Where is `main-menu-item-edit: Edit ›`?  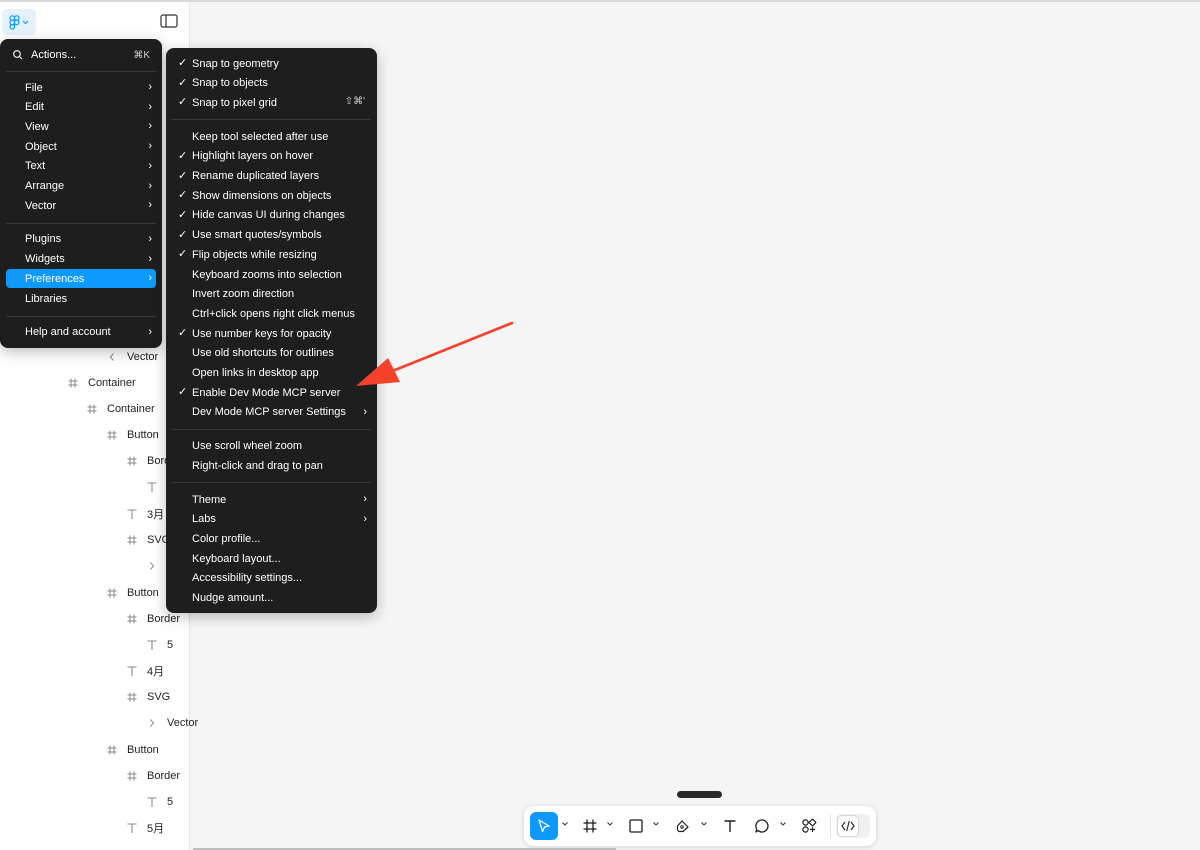 main-menu-item-edit: Edit › is located at coordinates (81, 107).